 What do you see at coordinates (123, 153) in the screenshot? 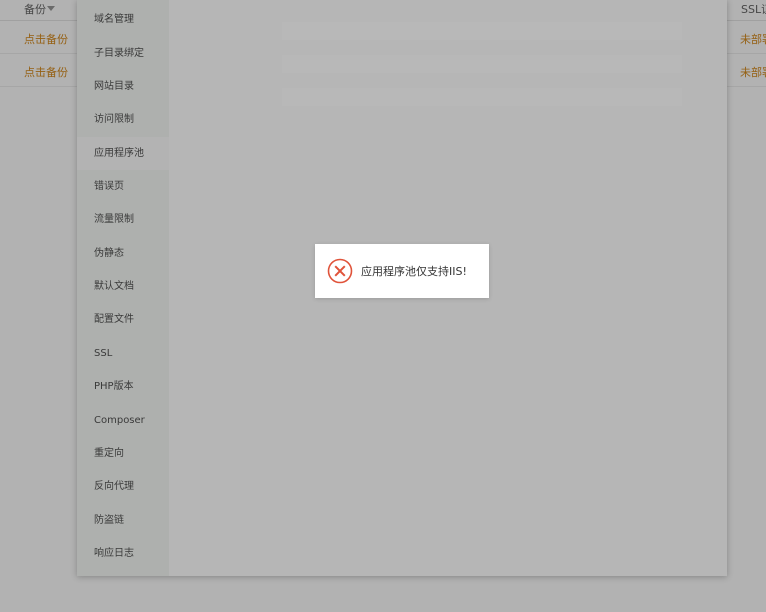
I see `sidebar-item-app-pool: 应用程序池` at bounding box center [123, 153].